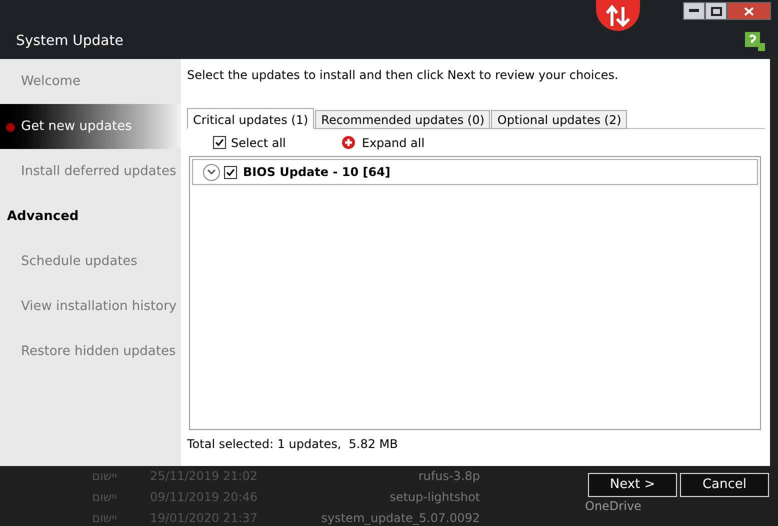 This screenshot has width=778, height=526. I want to click on maximize-icon, so click(716, 11).